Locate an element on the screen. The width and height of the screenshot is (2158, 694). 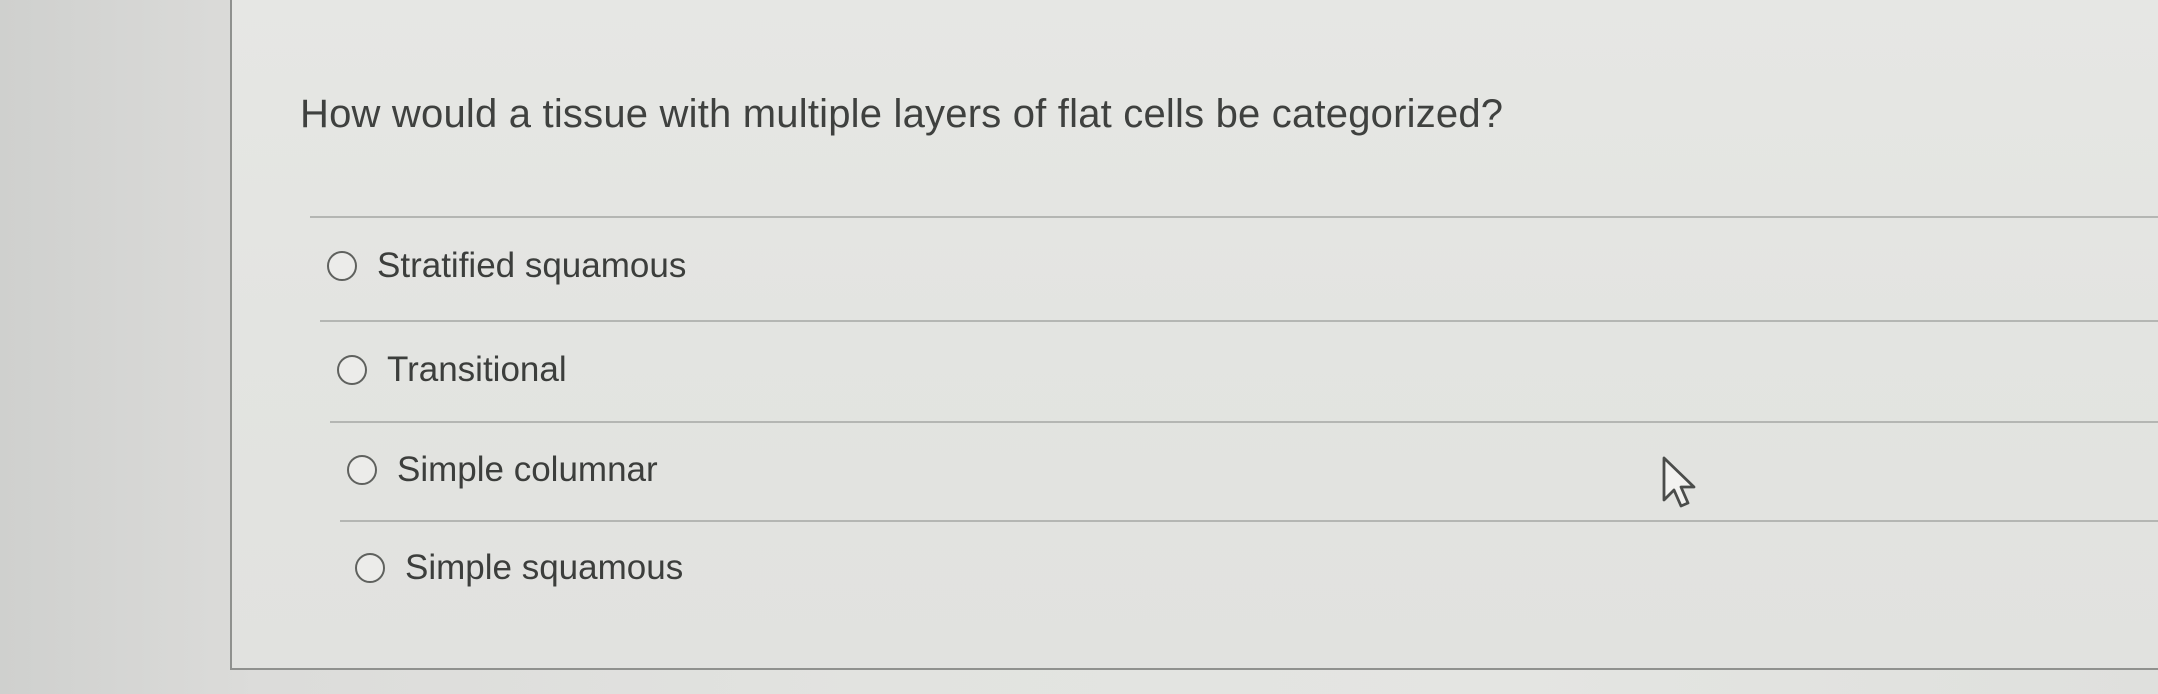
option-simple-squamous: Simple squamous is located at coordinates (519, 568).